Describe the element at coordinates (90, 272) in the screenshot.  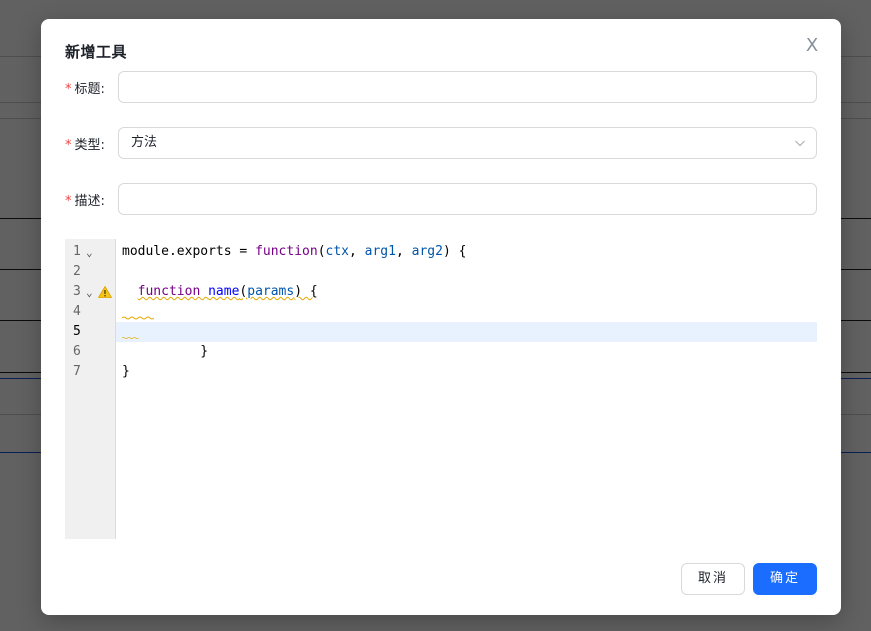
I see `gutter-line: 2` at that location.